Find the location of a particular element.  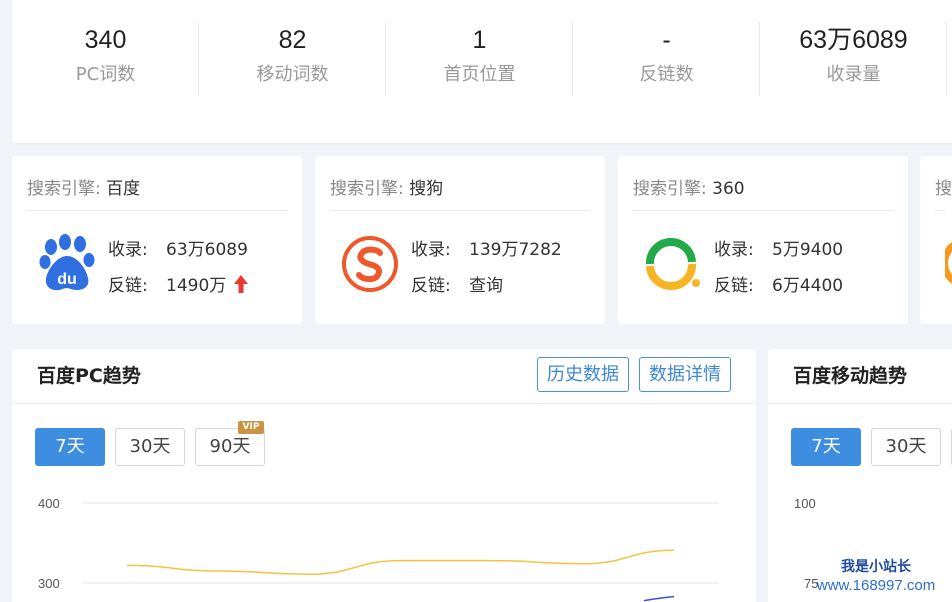

stat-label: 收录量 is located at coordinates (853, 74).